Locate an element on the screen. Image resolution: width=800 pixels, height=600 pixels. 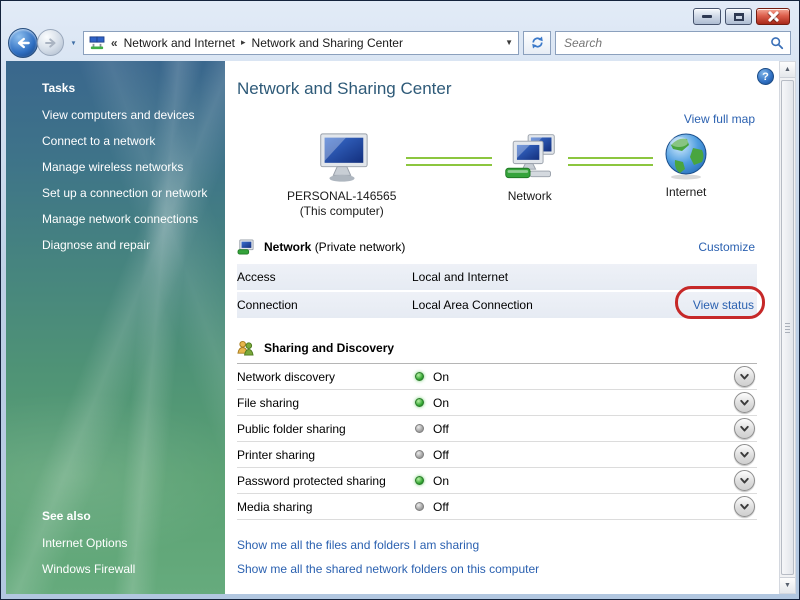
access-row: Access Local and Internet is located at coordinates (497, 277).